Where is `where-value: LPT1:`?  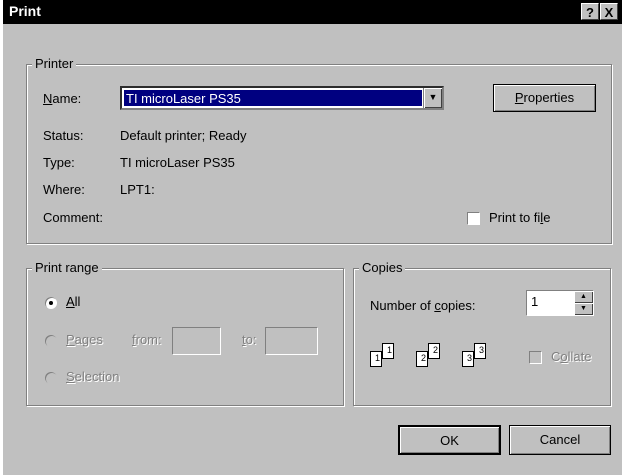 where-value: LPT1: is located at coordinates (137, 189).